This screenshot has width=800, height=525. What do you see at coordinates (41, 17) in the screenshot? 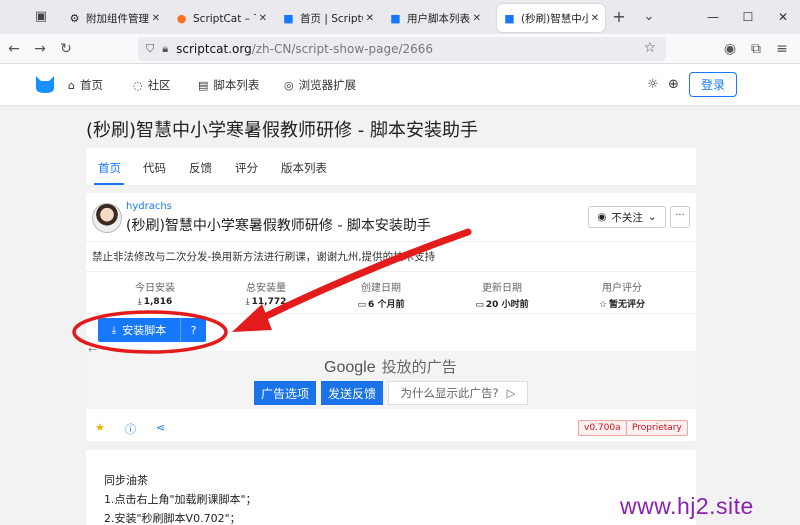
I see `tab-list-icon: ▣` at bounding box center [41, 17].